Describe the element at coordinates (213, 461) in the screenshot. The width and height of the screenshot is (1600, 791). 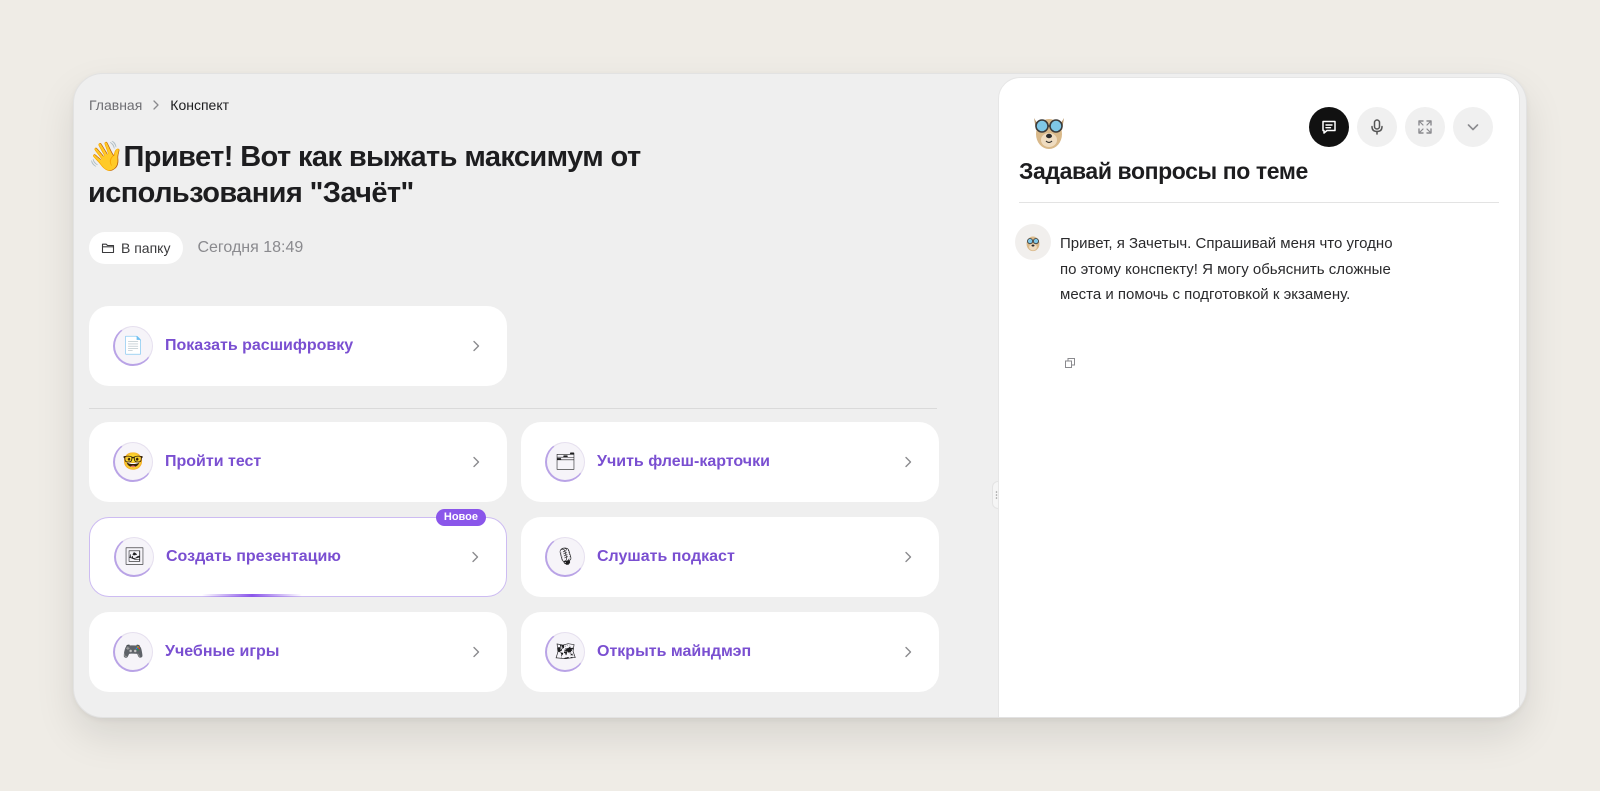
I see `take-test-label: Пройти тест` at that location.